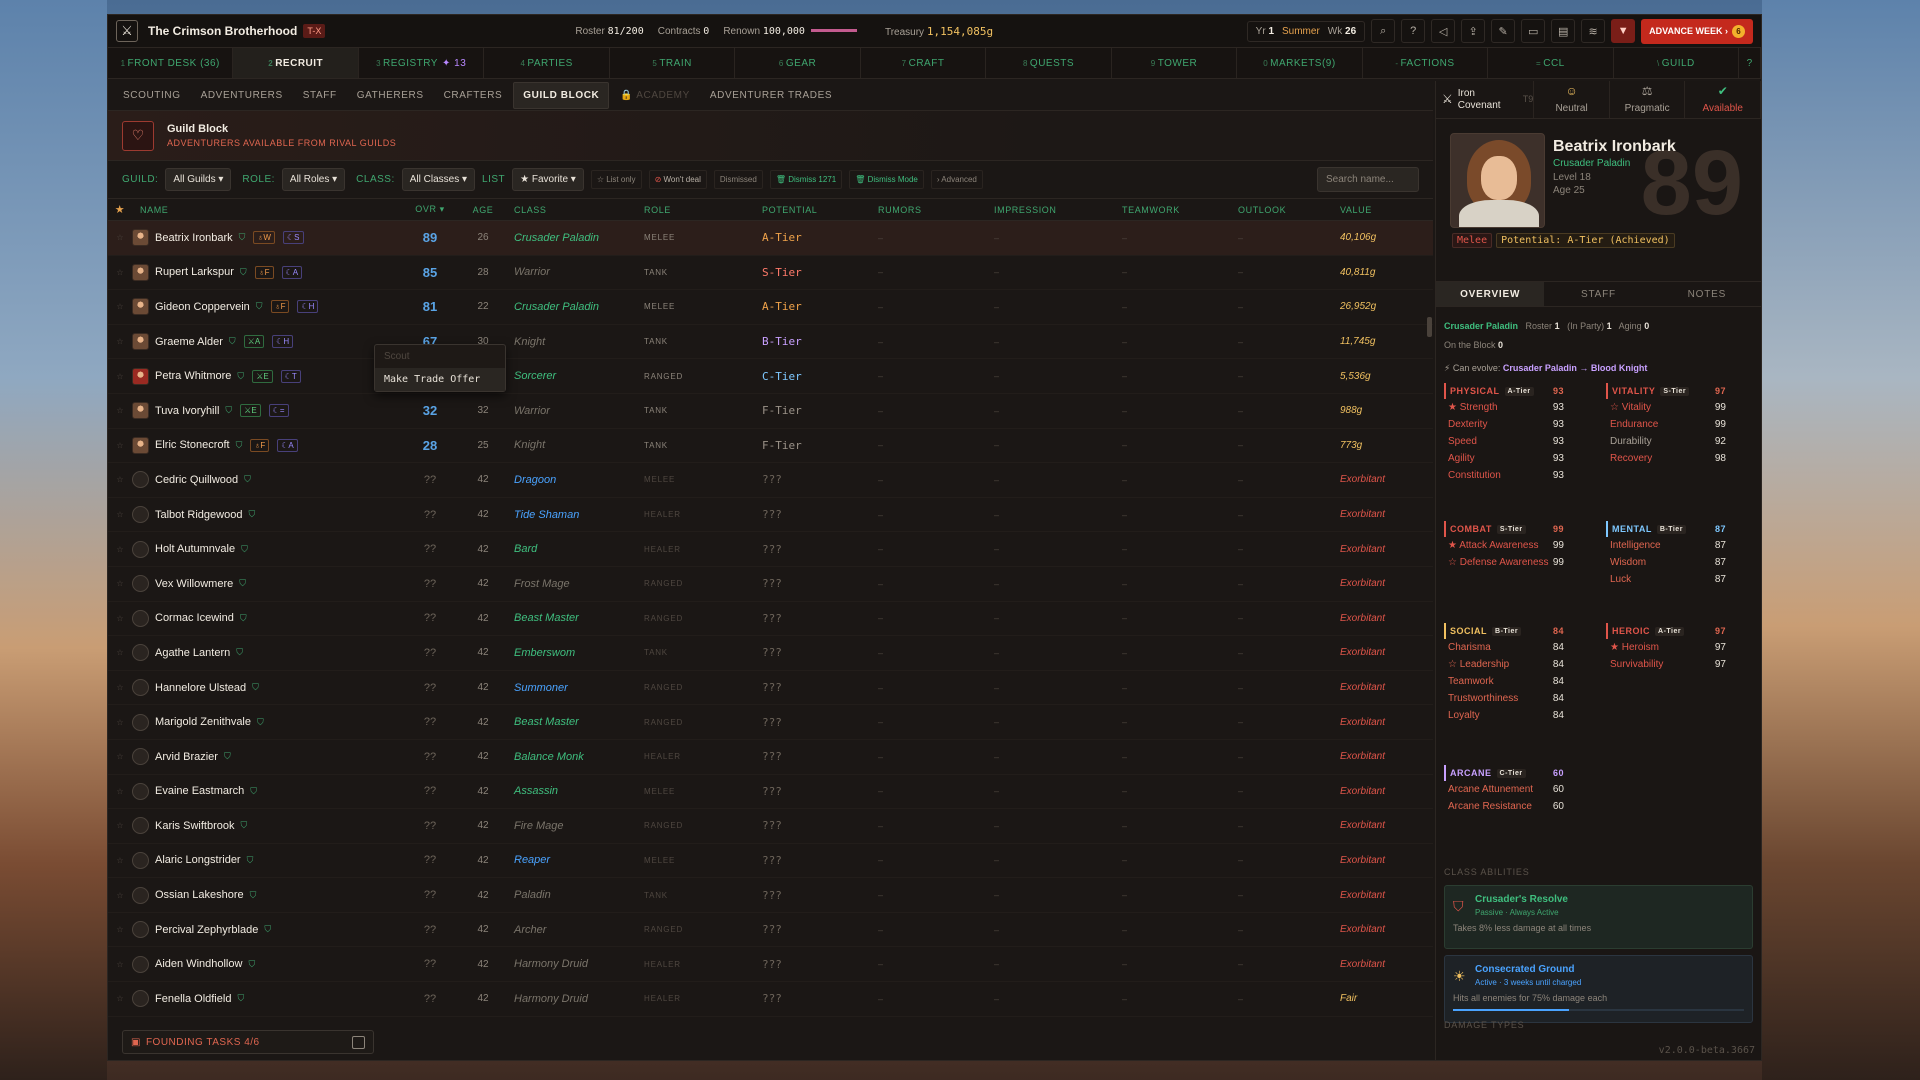  What do you see at coordinates (1666, 579) in the screenshot?
I see `attribute-row: Luck 87` at bounding box center [1666, 579].